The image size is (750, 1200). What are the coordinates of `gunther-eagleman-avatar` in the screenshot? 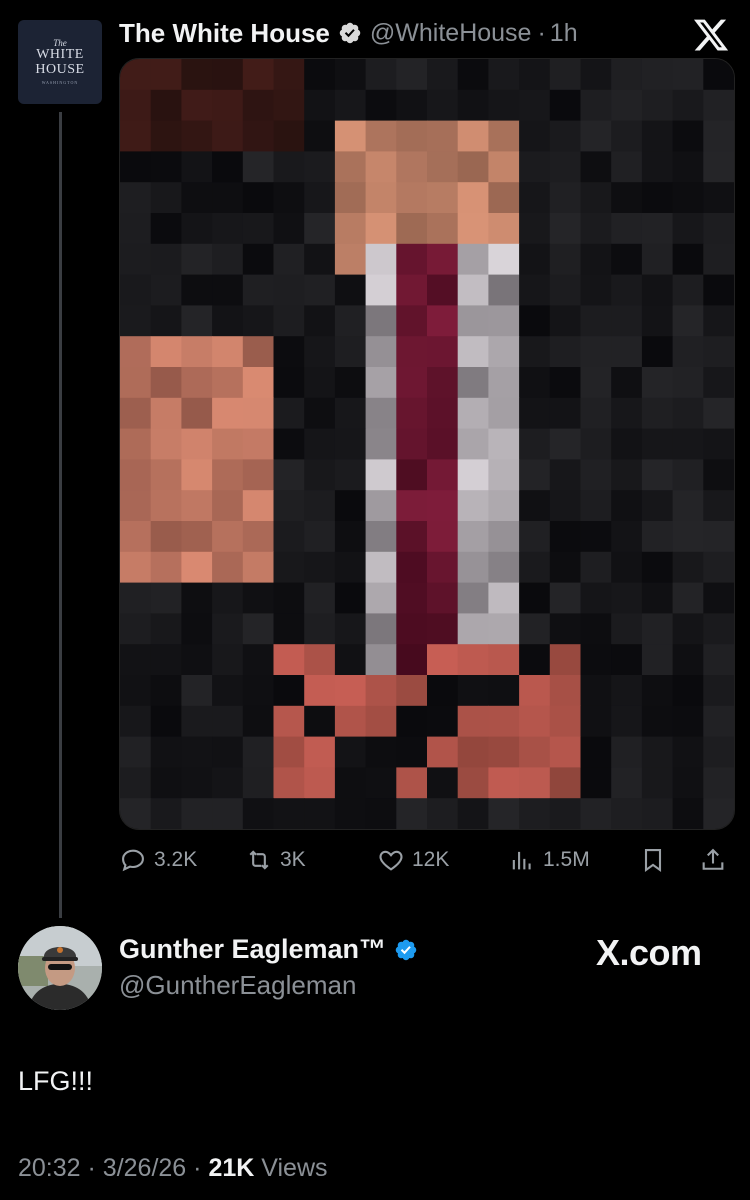 It's located at (60, 968).